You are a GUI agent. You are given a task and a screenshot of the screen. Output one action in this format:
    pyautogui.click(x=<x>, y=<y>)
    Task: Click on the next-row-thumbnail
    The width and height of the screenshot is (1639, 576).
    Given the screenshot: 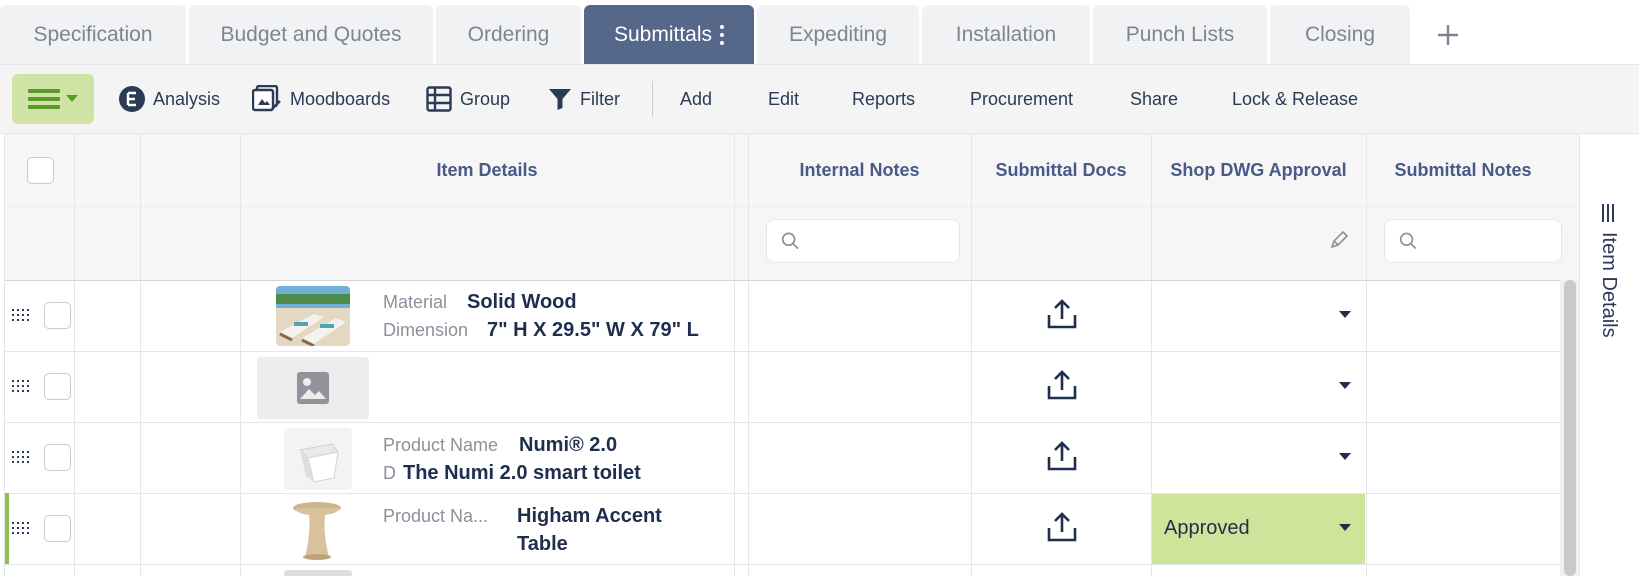 What is the action you would take?
    pyautogui.click(x=318, y=573)
    